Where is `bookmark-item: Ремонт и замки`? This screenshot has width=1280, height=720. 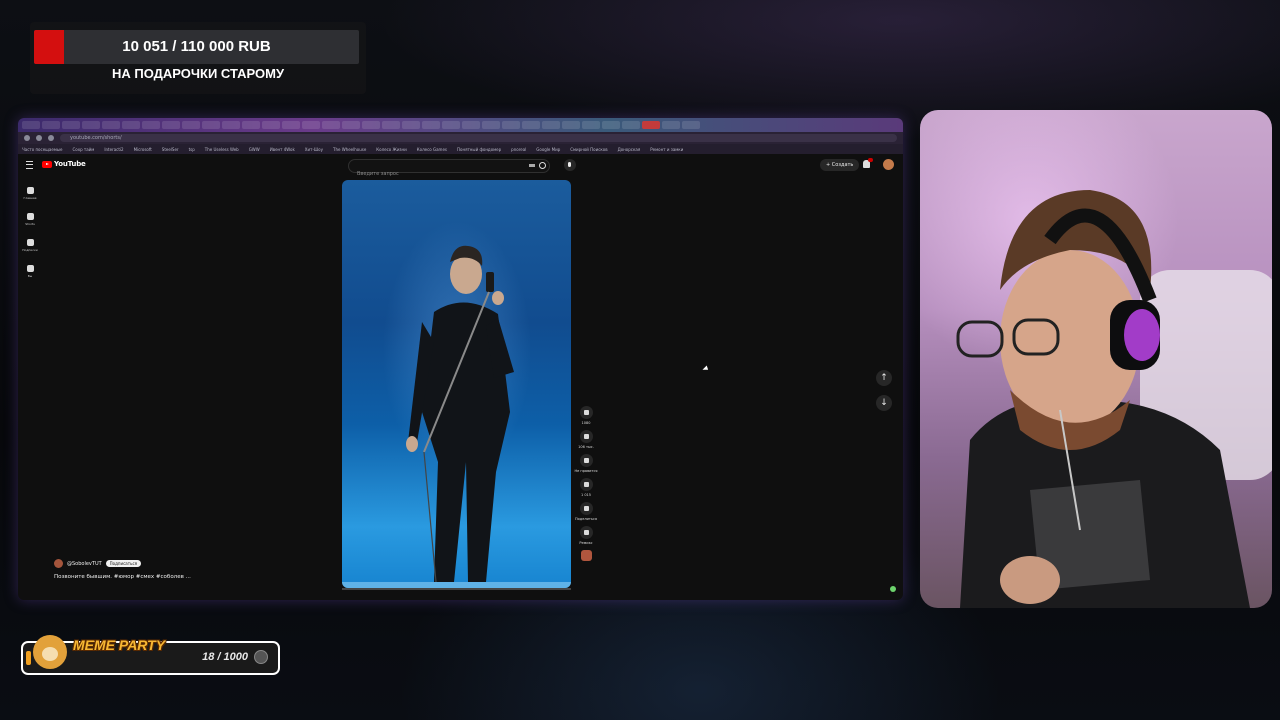
bookmark-item: Ремонт и замки is located at coordinates (666, 149).